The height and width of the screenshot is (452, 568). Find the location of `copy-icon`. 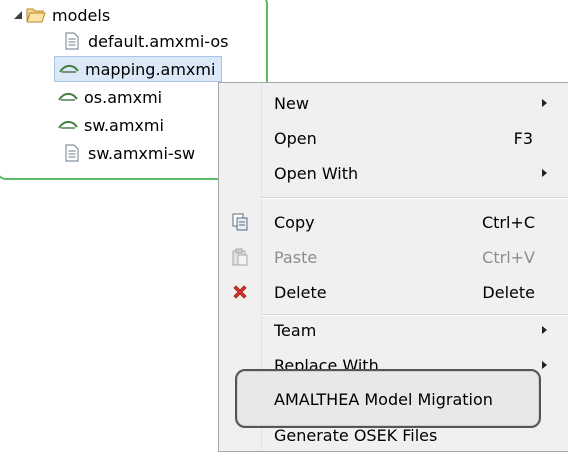

copy-icon is located at coordinates (240, 222).